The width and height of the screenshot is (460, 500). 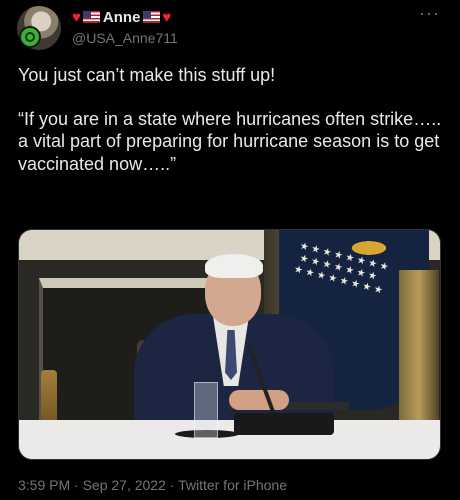 What do you see at coordinates (284, 424) in the screenshot?
I see `media-microphone-base` at bounding box center [284, 424].